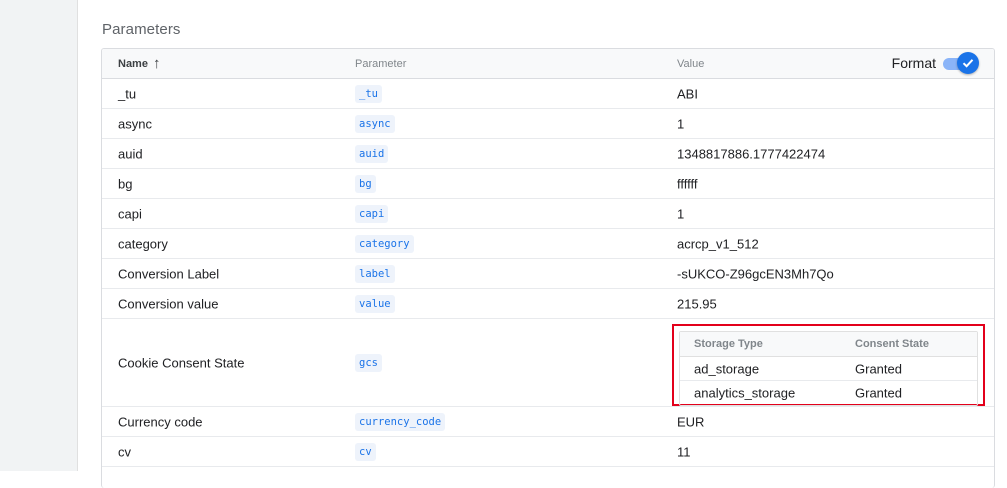 Image resolution: width=1007 pixels, height=488 pixels. What do you see at coordinates (691, 421) in the screenshot?
I see `row-value: EUR` at bounding box center [691, 421].